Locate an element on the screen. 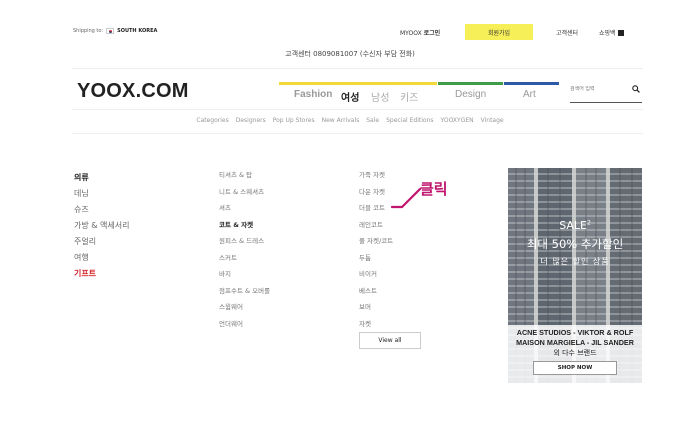 This screenshot has width=700, height=431. art-bar is located at coordinates (531, 83).